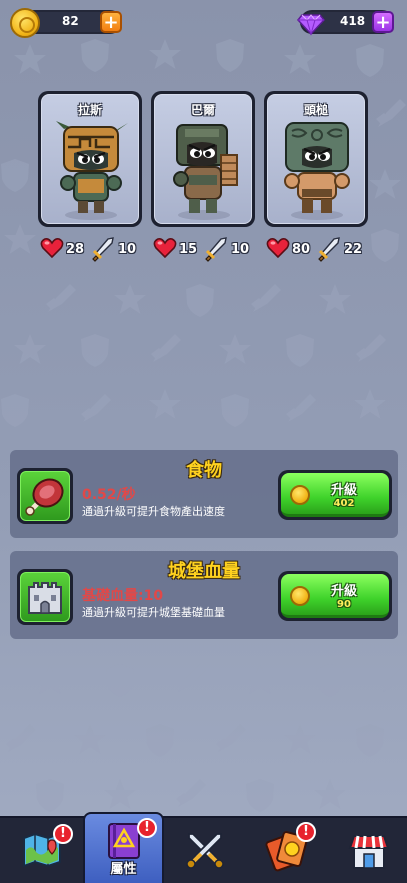 Image resolution: width=407 pixels, height=883 pixels. I want to click on food-description: 通過升級可提升食物產出速度, so click(153, 511).